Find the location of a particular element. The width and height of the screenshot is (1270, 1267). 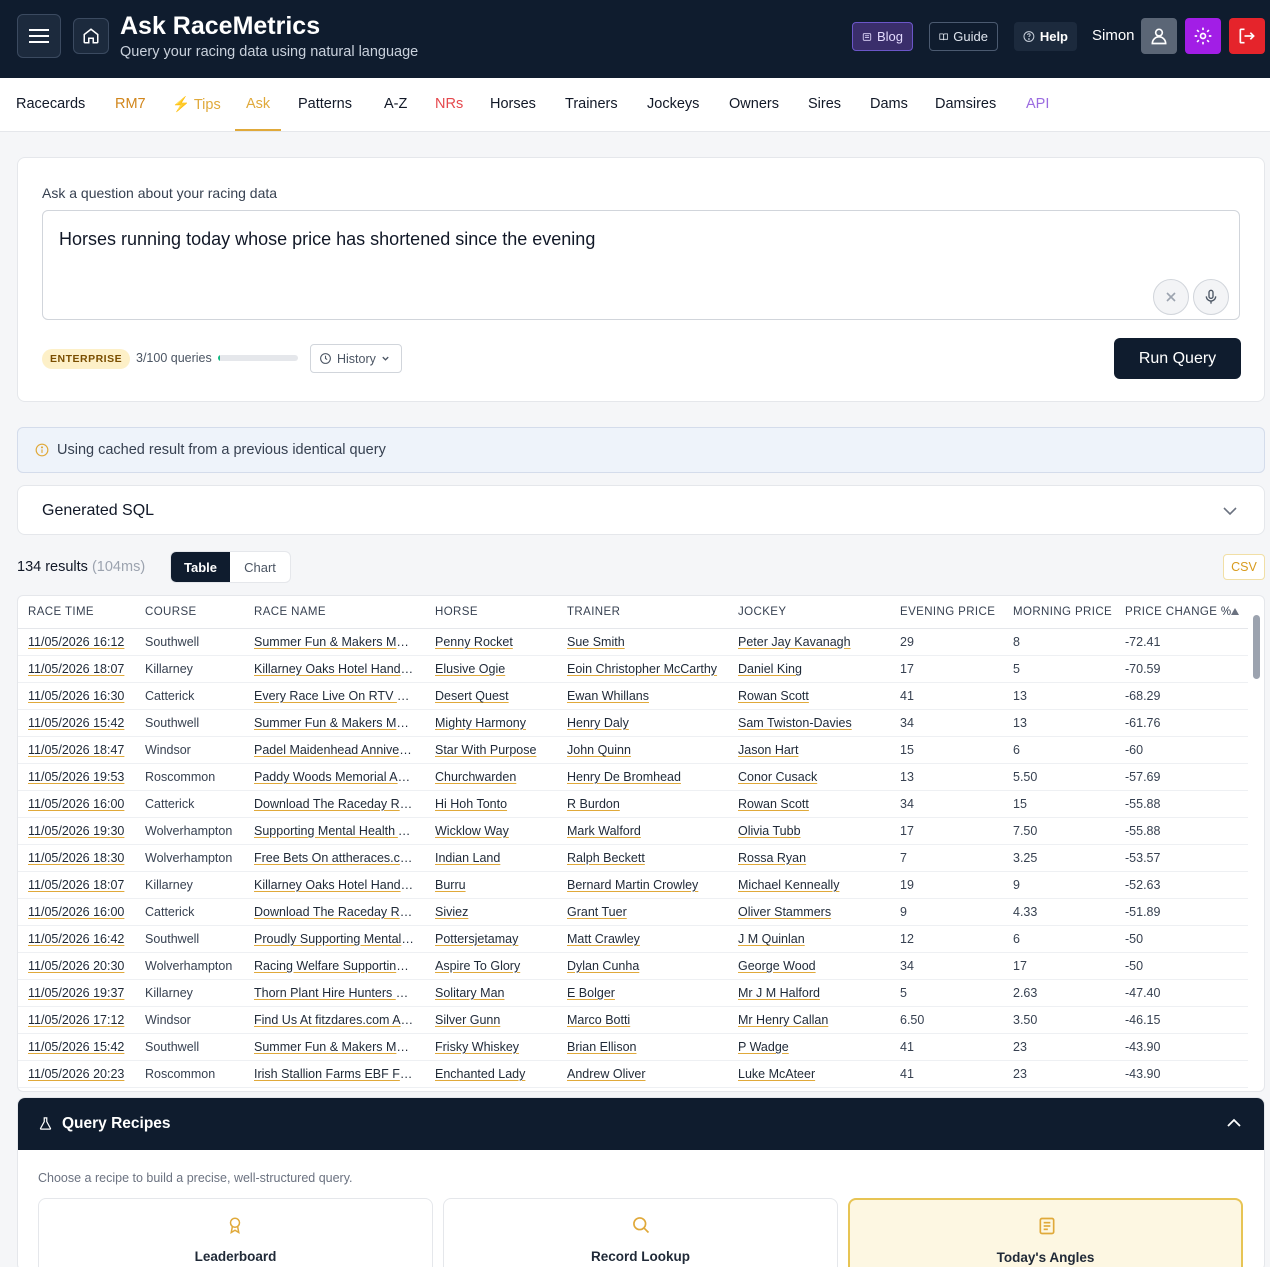

trainer-link: Ralph Beckett is located at coordinates (646, 858).